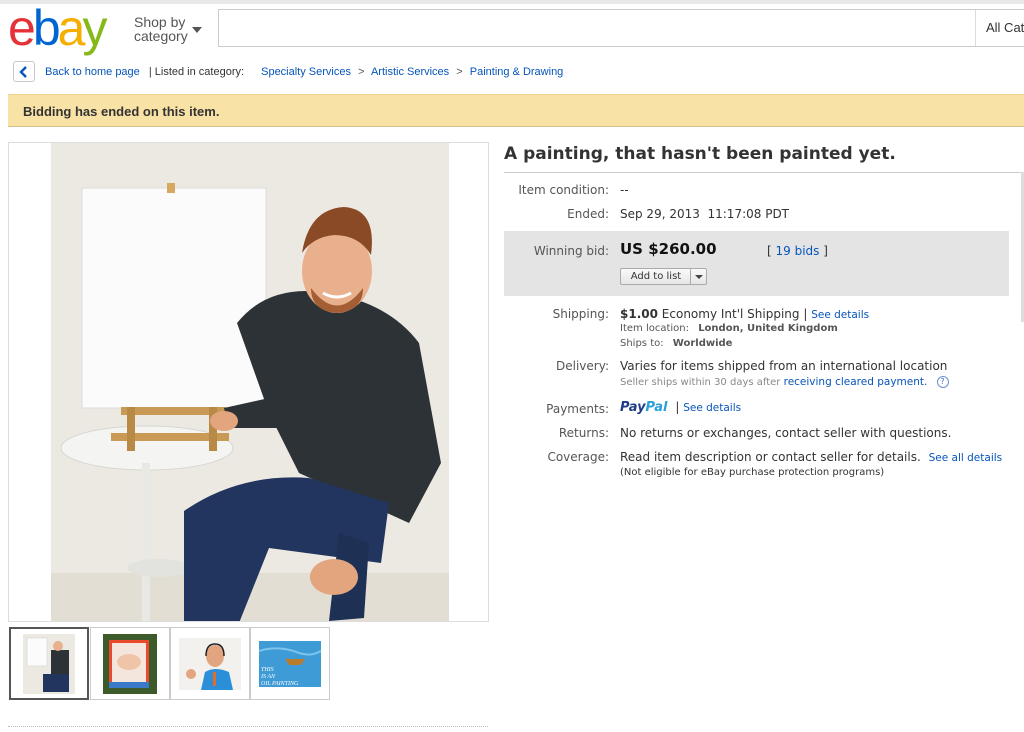 The image size is (1024, 732). I want to click on bidding-ended-text: Bidding has ended on this item., so click(121, 111).